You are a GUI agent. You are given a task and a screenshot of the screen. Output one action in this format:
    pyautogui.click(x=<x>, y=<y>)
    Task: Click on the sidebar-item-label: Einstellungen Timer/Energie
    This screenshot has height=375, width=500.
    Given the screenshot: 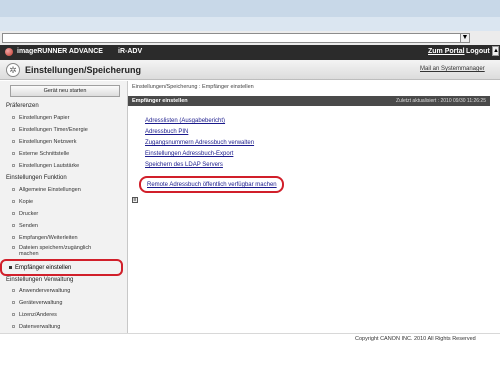 What is the action you would take?
    pyautogui.click(x=53, y=130)
    